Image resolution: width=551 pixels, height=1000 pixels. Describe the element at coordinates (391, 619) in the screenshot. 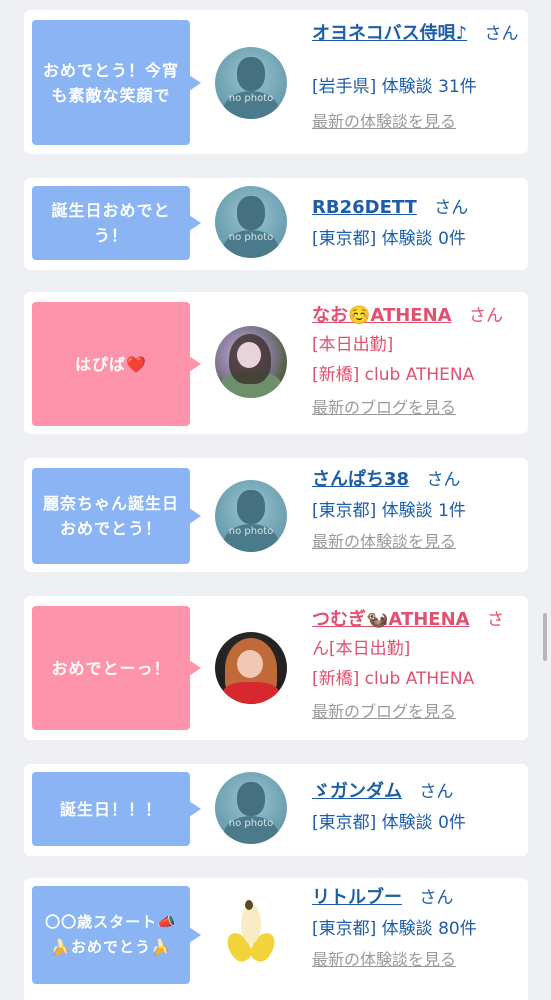

I see `user-name-link: つむぎ🦦ATHENA` at that location.